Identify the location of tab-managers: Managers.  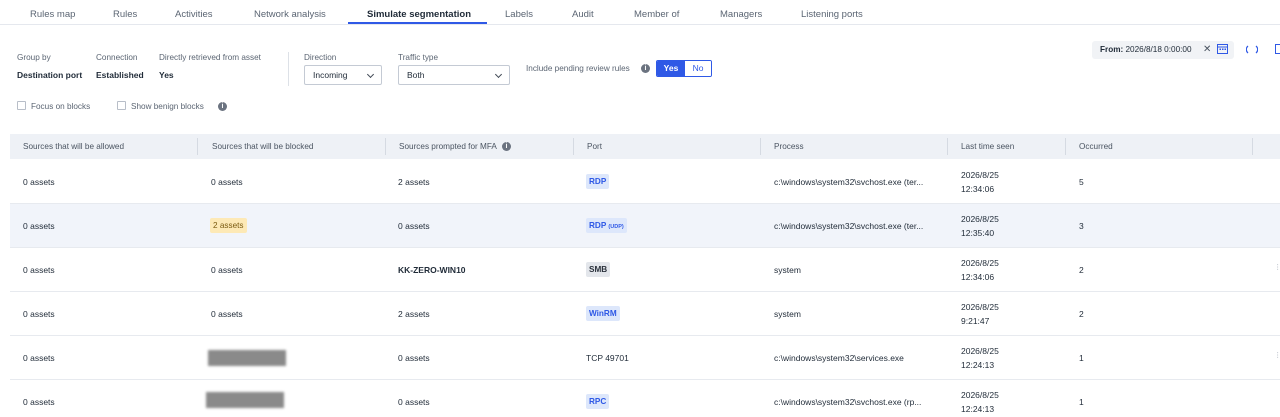
(741, 14).